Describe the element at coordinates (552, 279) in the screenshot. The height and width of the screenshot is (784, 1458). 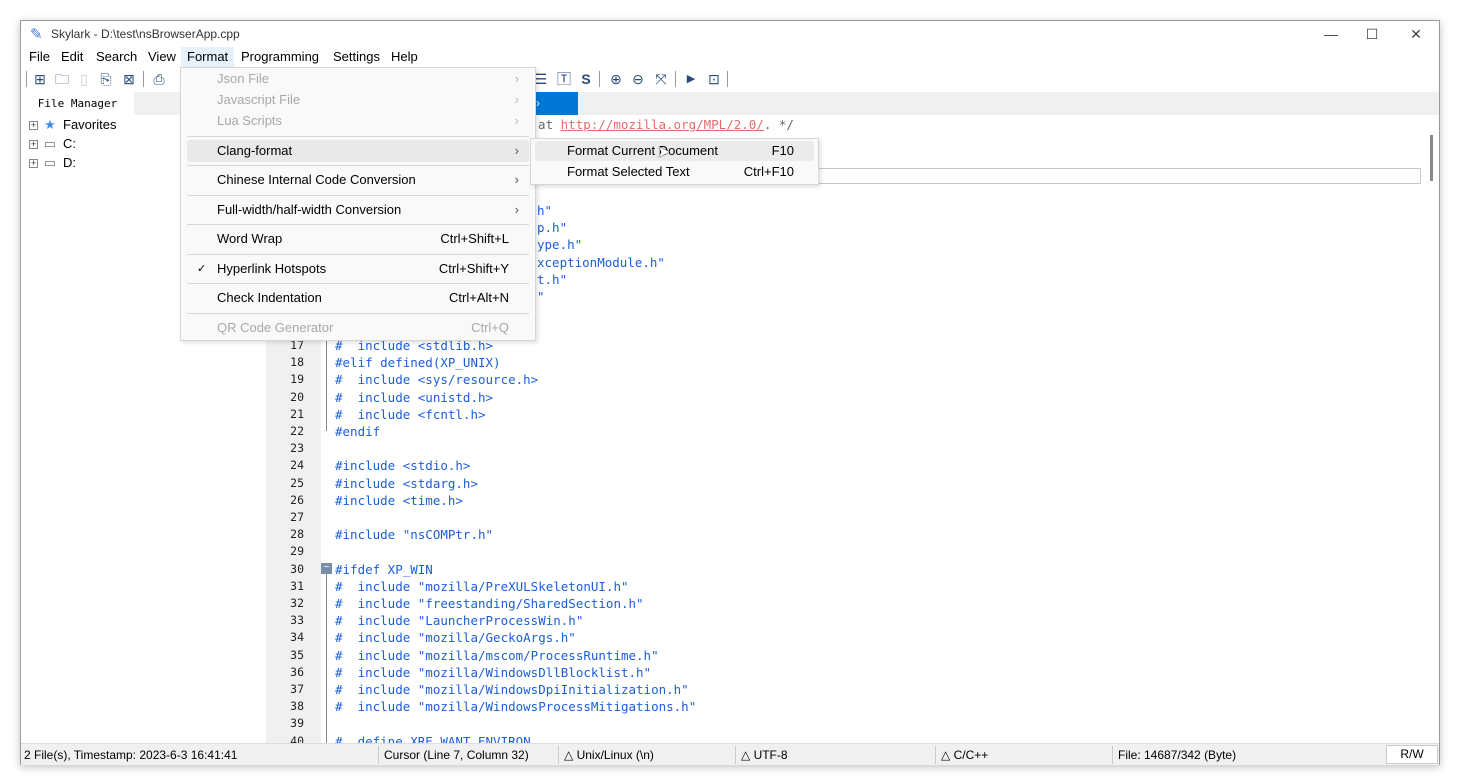
I see `code-line-fragment: t.h"` at that location.